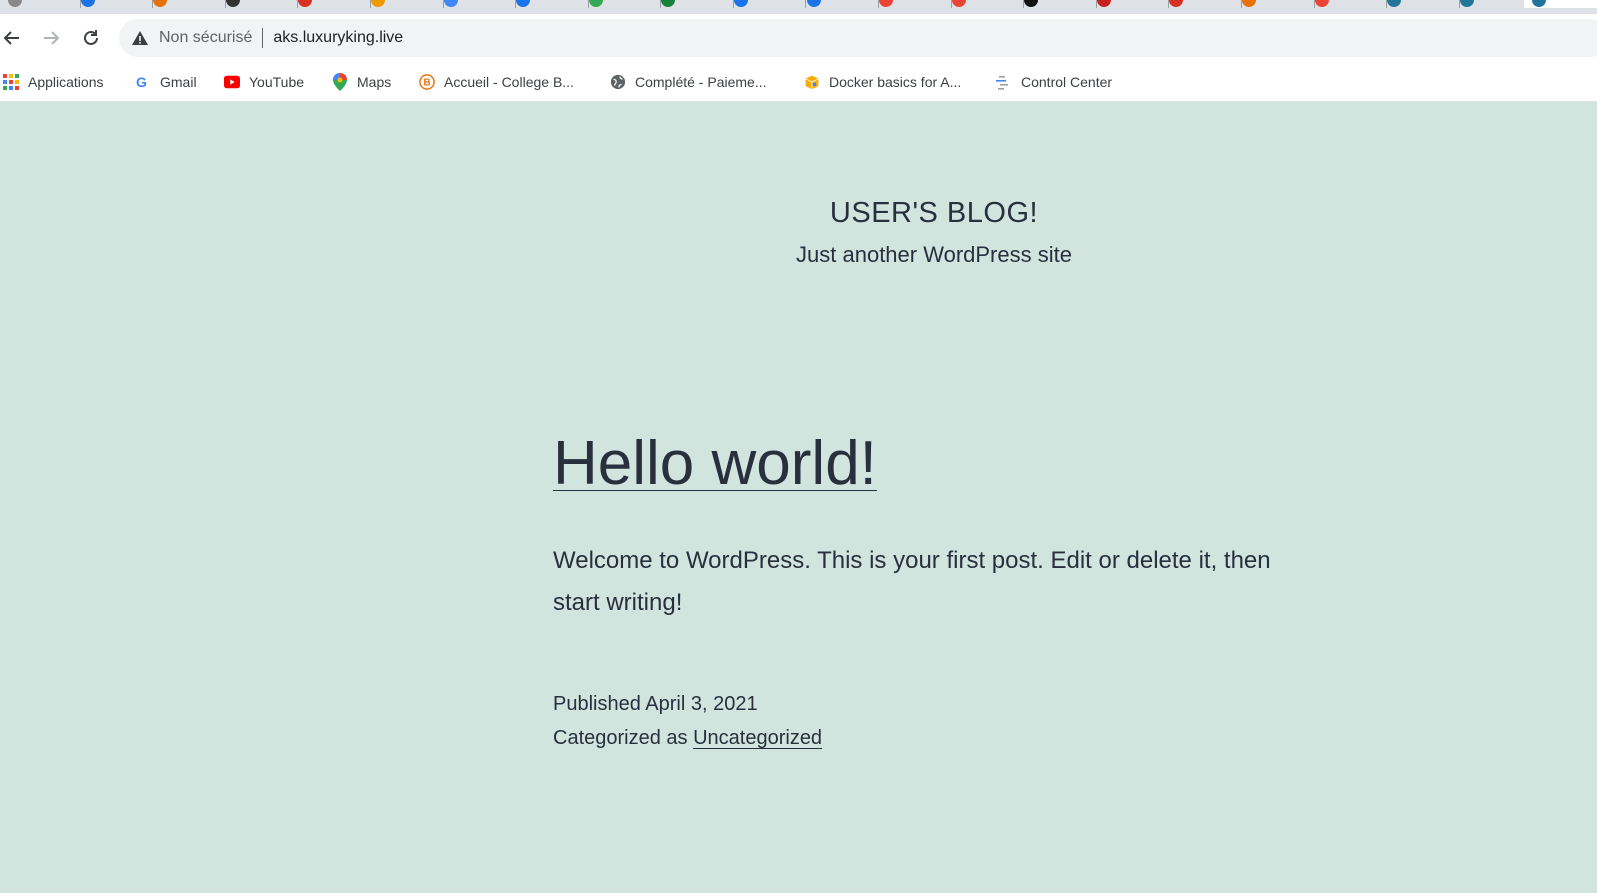  Describe the element at coordinates (798, 213) in the screenshot. I see `site-title: USER'S BLOG!` at that location.